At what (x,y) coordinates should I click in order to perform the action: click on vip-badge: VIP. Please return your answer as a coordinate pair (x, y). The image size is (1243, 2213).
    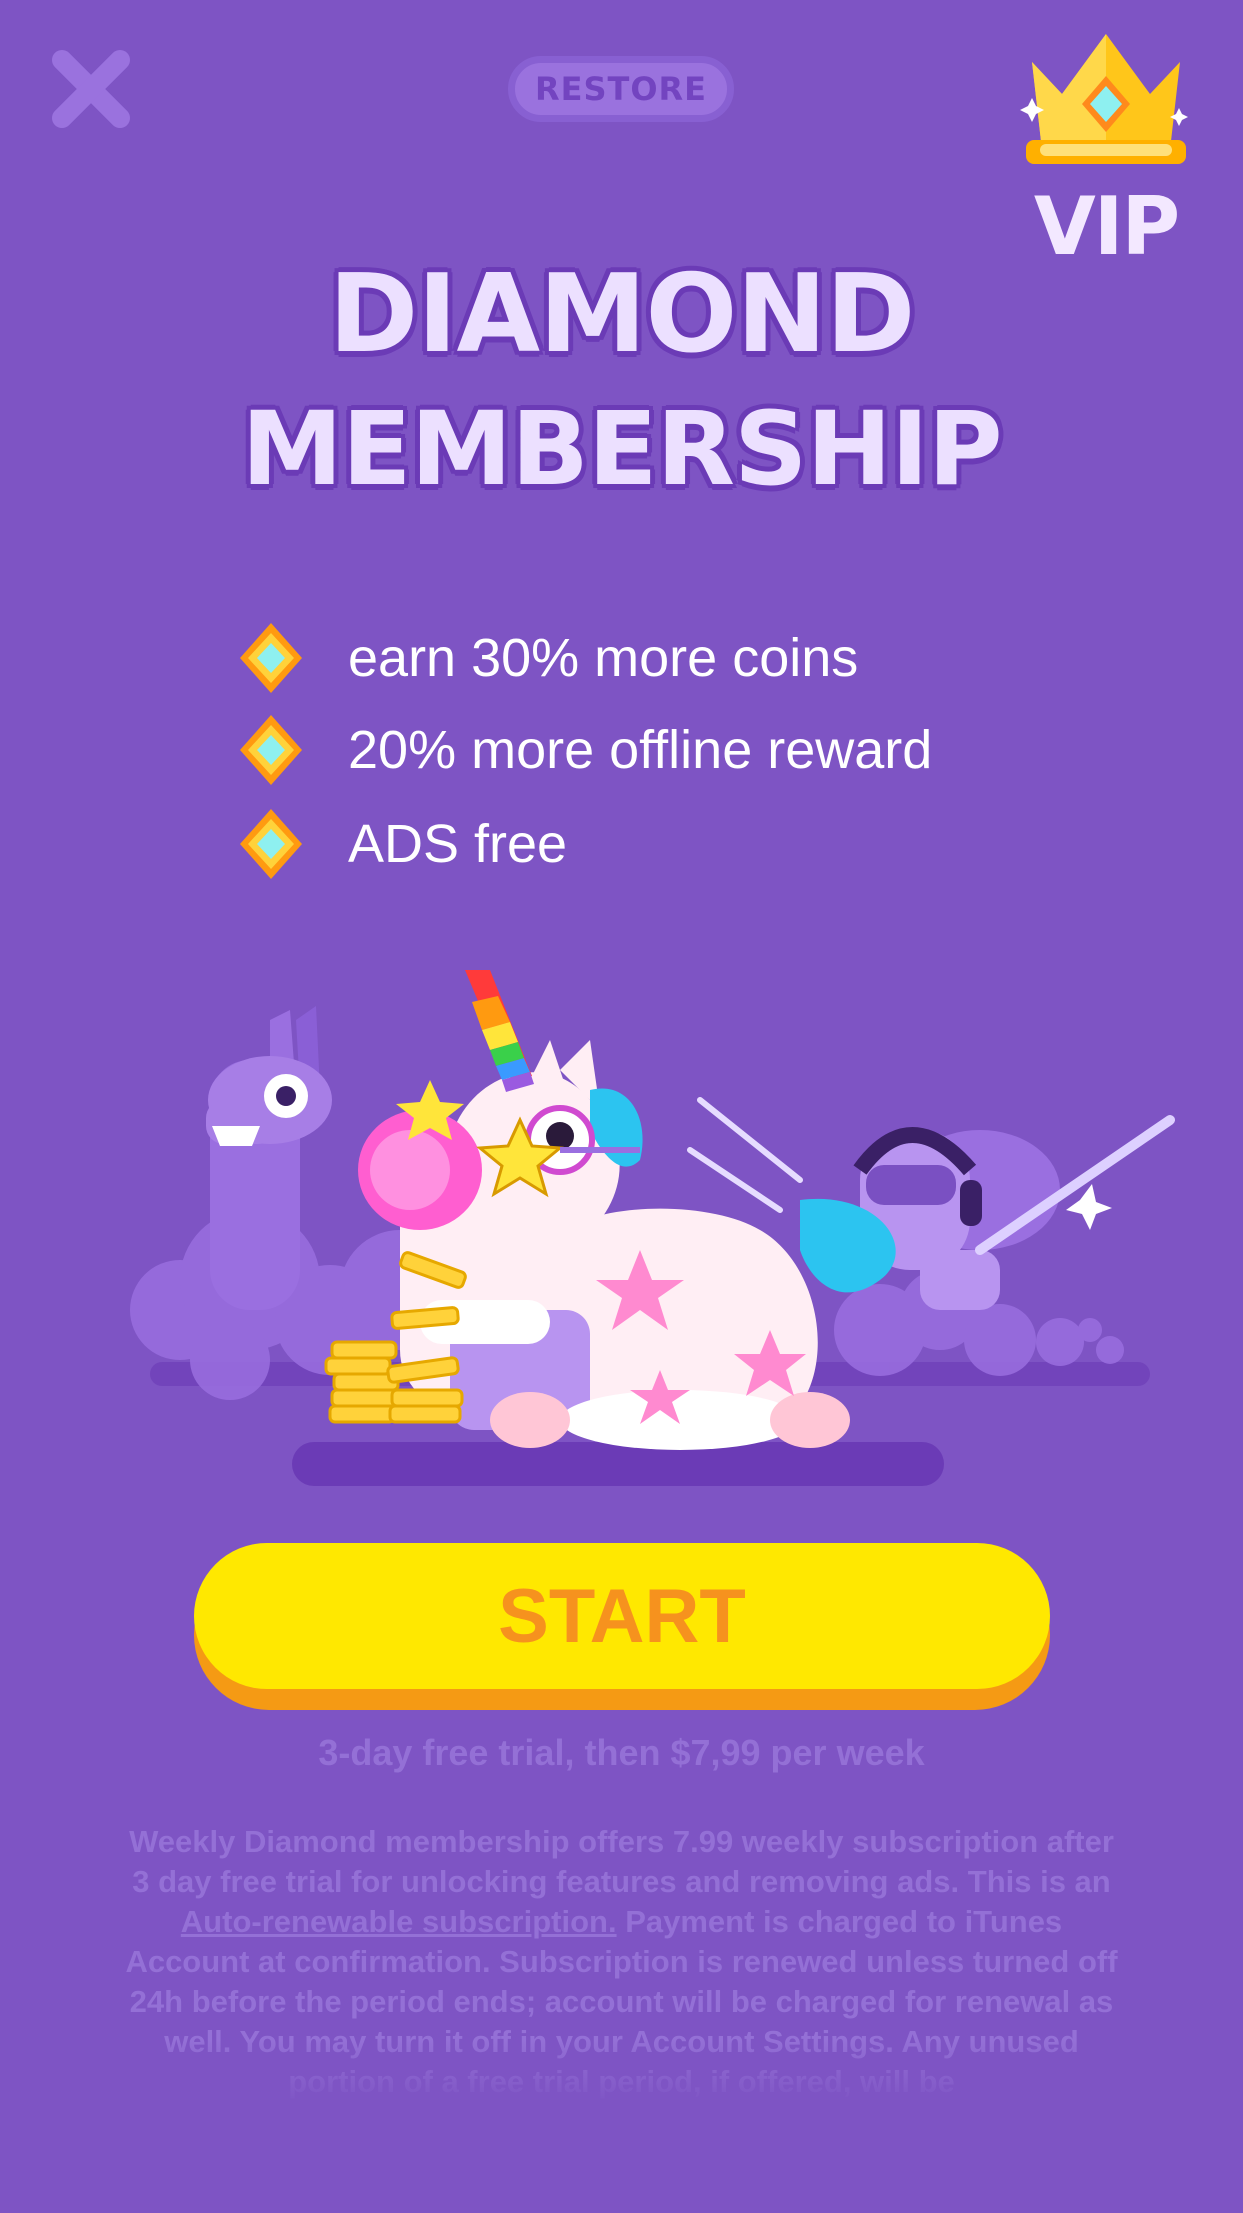
    Looking at the image, I should click on (1106, 152).